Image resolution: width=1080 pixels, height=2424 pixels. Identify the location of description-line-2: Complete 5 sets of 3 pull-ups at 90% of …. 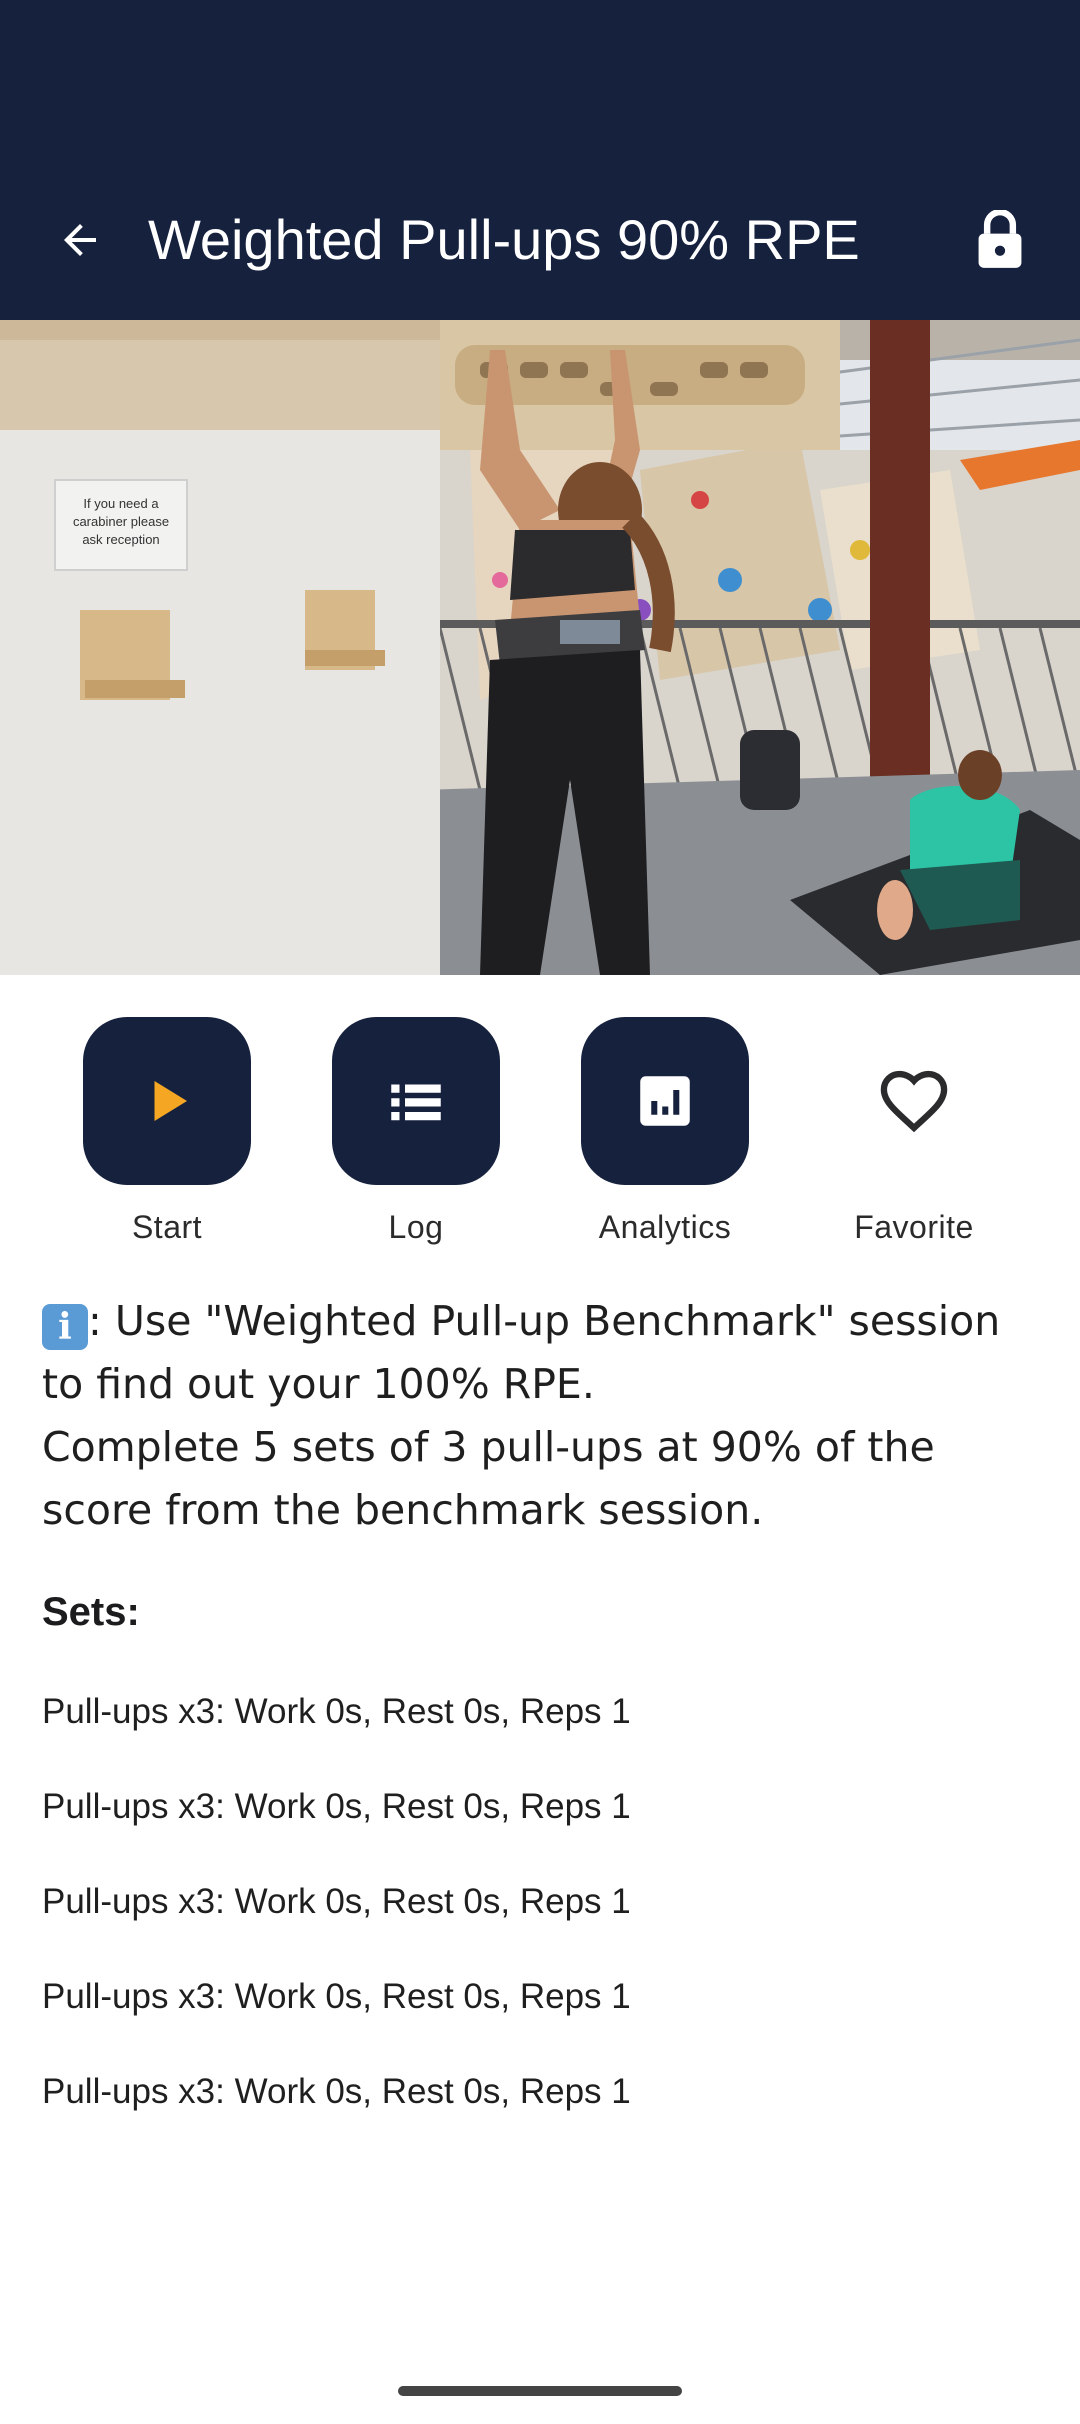
(488, 1478).